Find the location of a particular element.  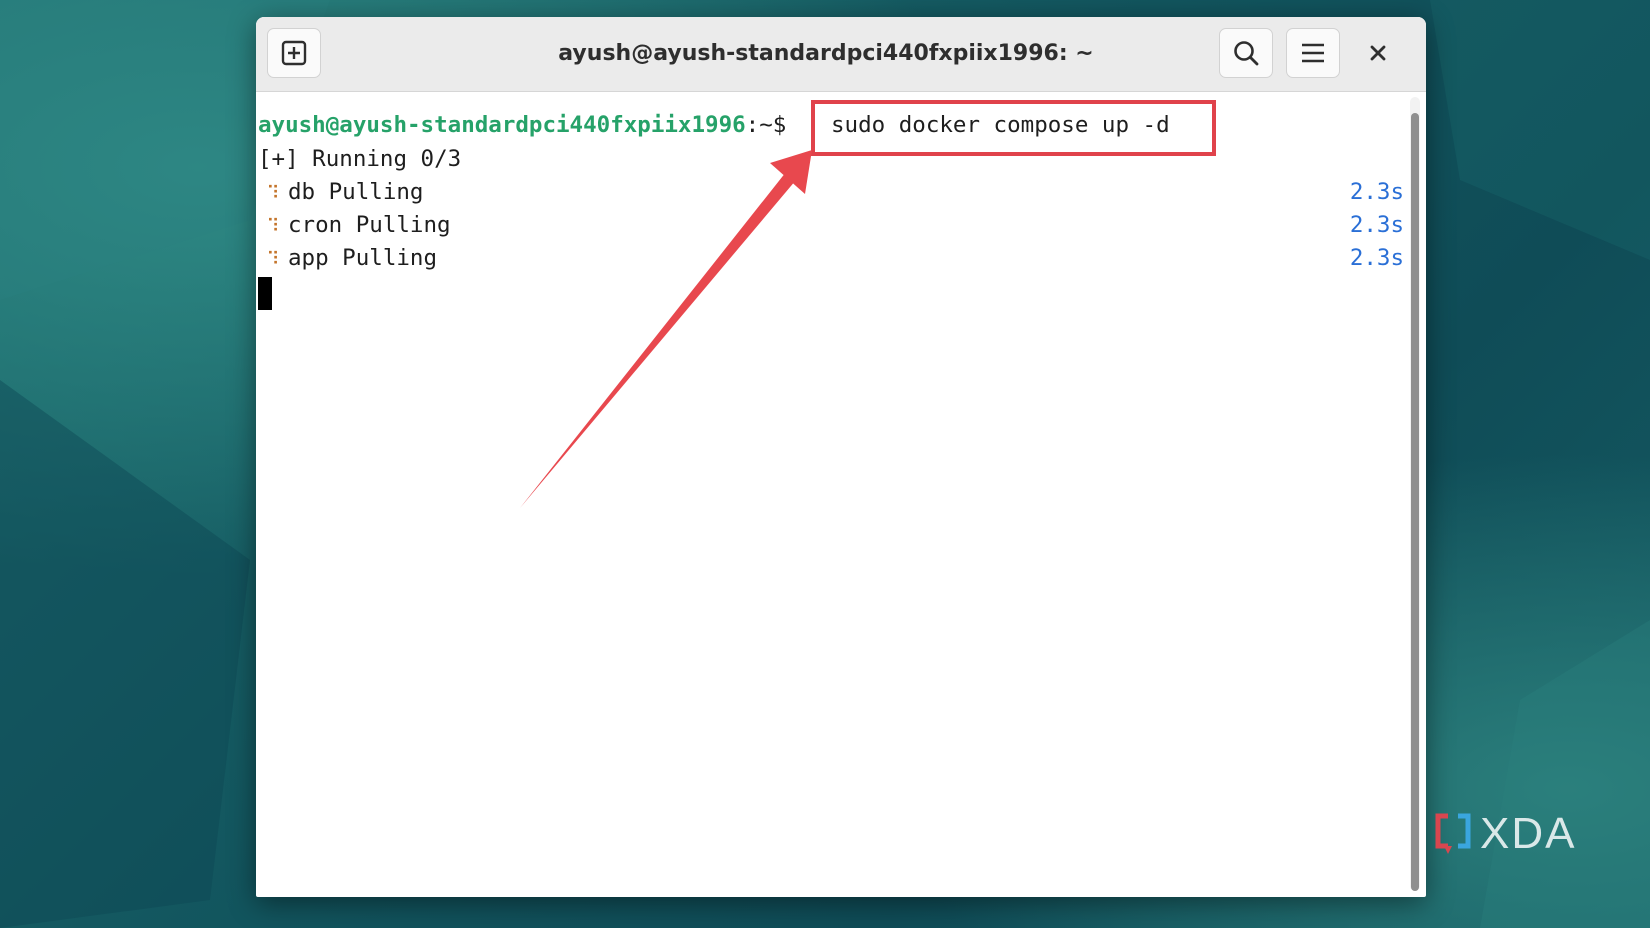

prompt-user: ayush@ayush-standardpci440fxpiix1996 is located at coordinates (502, 125).